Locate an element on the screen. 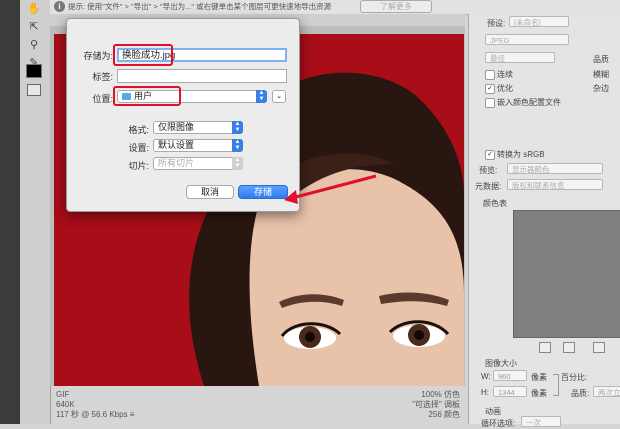  percent-label: 百分比: is located at coordinates (574, 377).